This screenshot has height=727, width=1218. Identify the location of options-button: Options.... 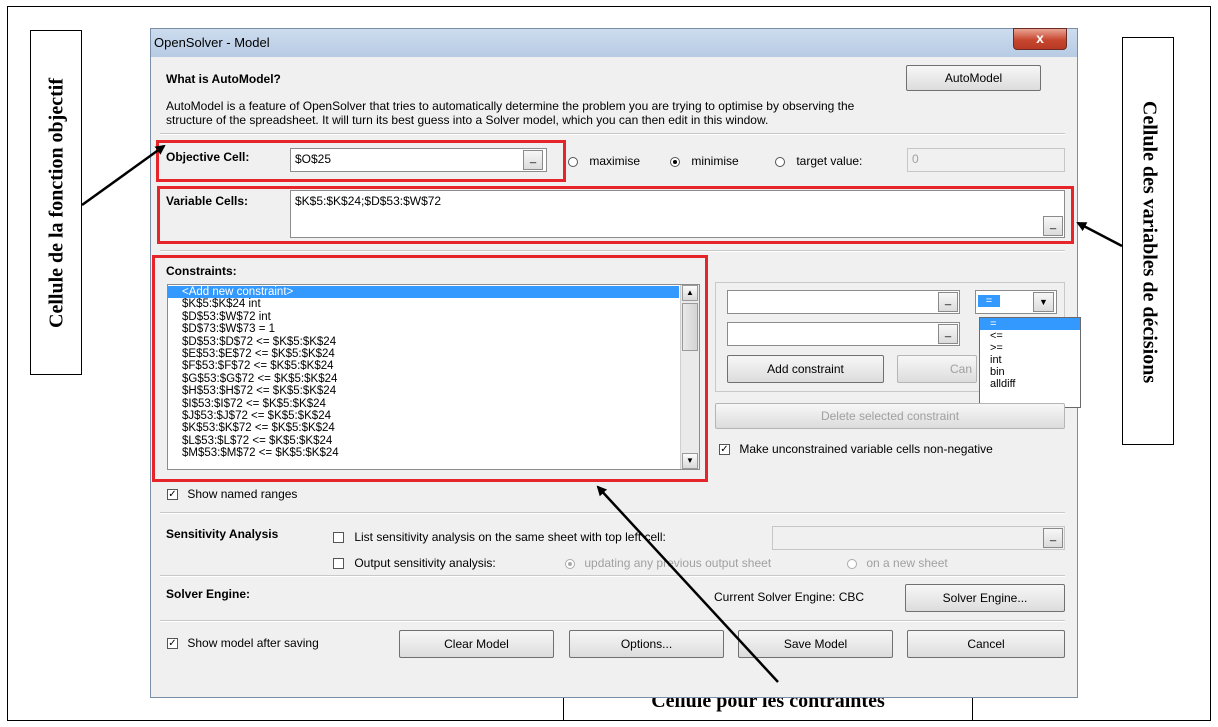
(646, 644).